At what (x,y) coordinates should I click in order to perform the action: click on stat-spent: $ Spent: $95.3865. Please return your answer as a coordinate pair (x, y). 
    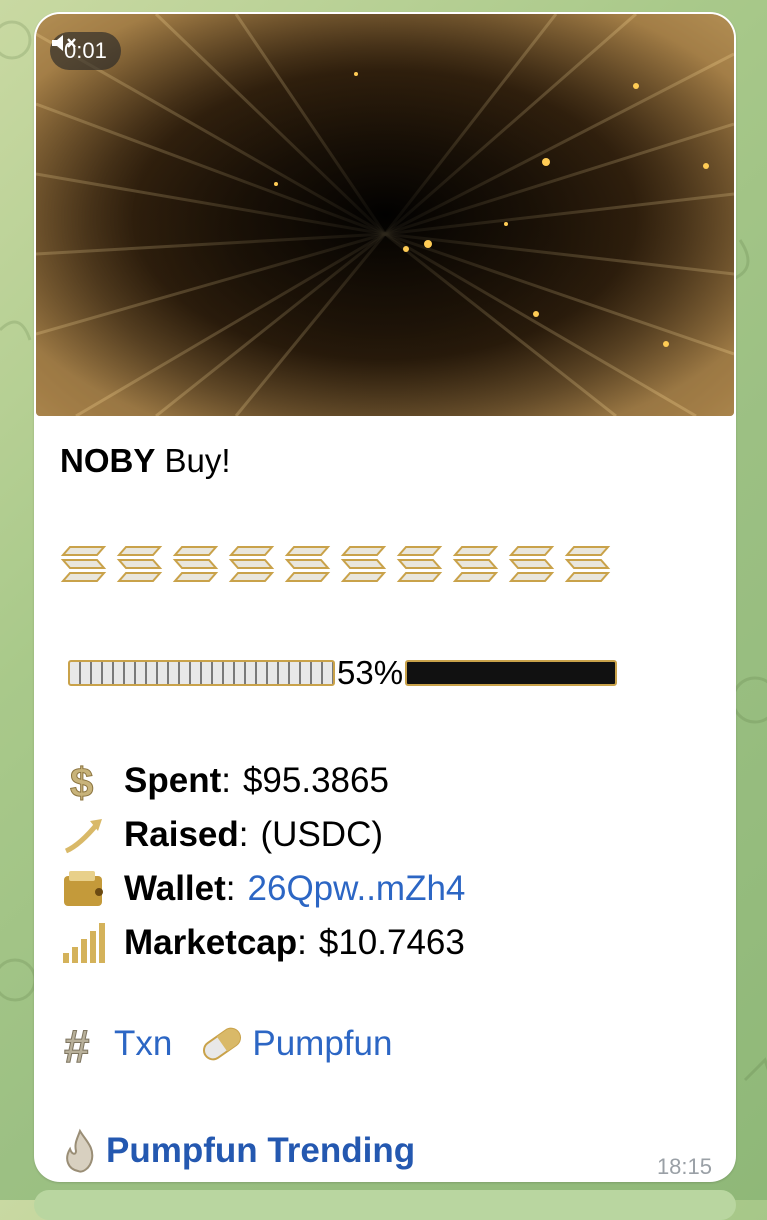
    Looking at the image, I should click on (262, 781).